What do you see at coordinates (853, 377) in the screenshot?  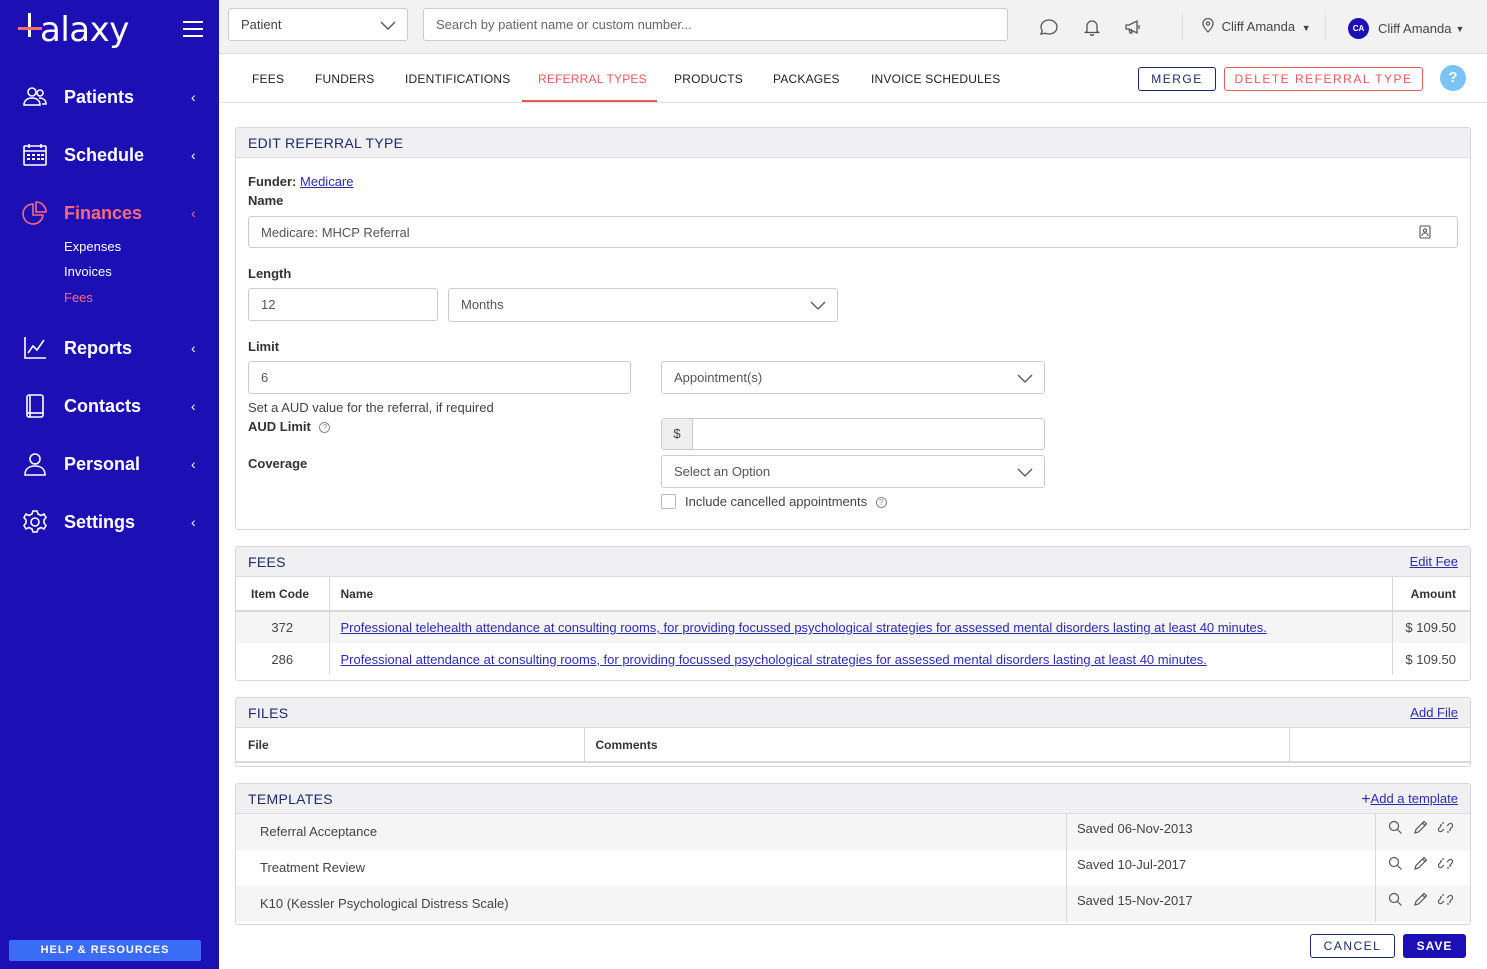 I see `limit-unit-select: Appointment(s)` at bounding box center [853, 377].